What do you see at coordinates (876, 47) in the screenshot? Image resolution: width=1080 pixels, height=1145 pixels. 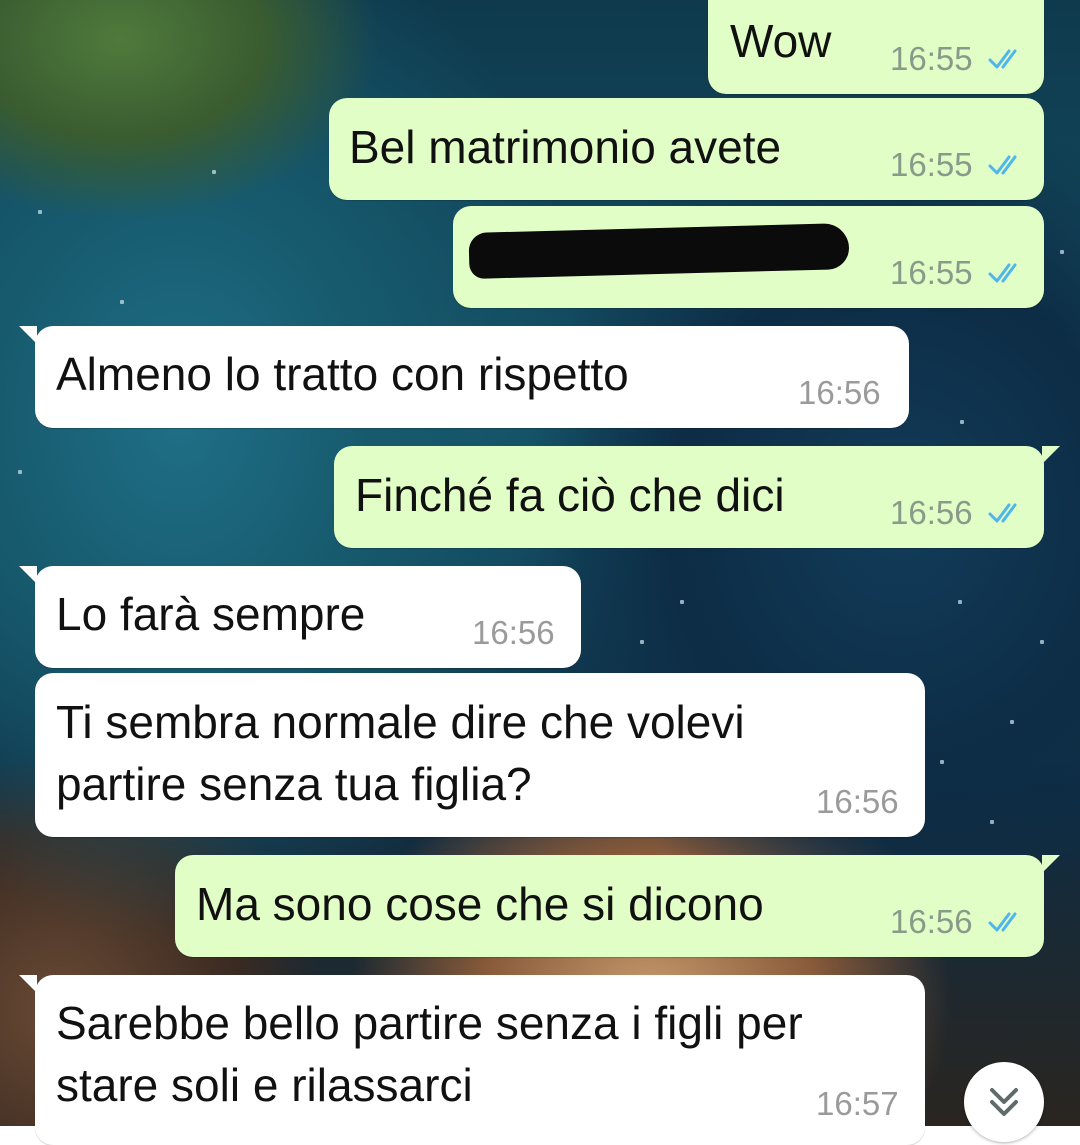 I see `message-outgoing: Wow 16:55` at bounding box center [876, 47].